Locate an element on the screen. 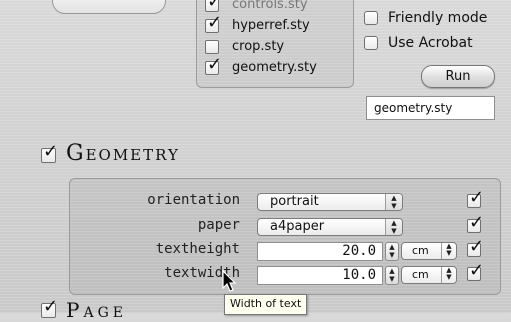 This screenshot has height=322, width=511. use-acrobat-checkbox is located at coordinates (371, 43).